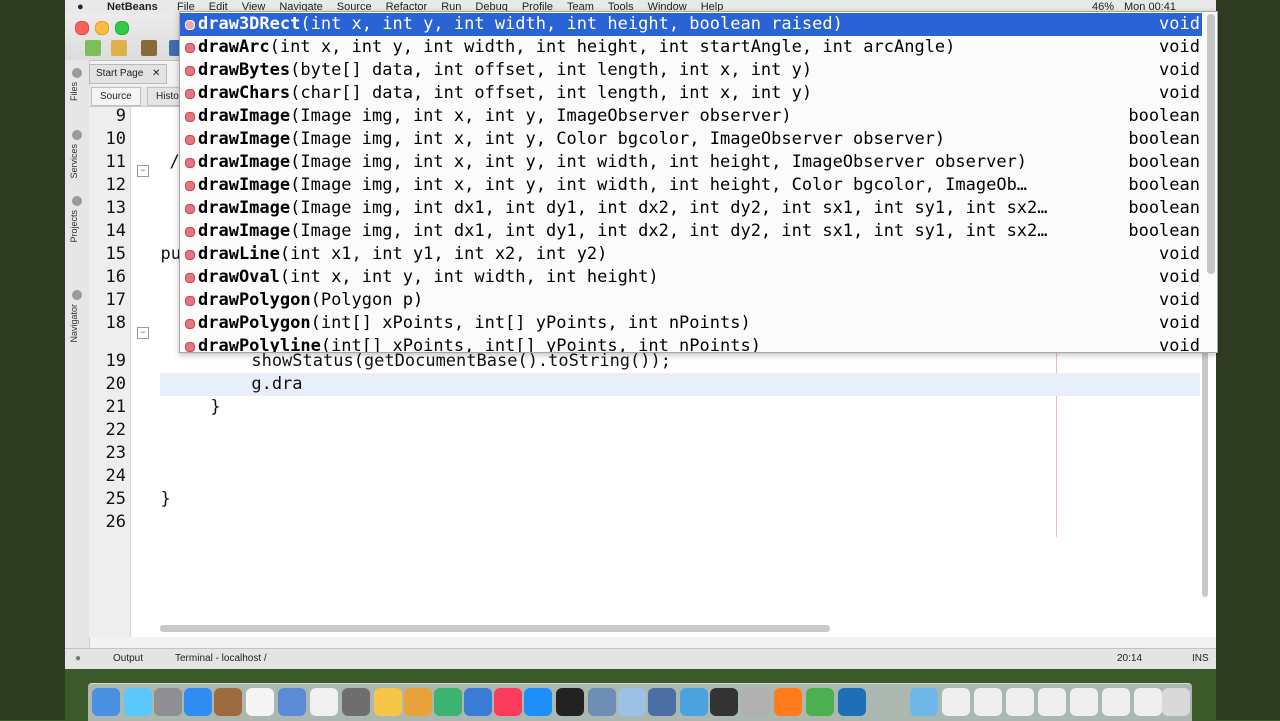  Describe the element at coordinates (244, 70) in the screenshot. I see `completion-method-name: drawBytes` at that location.